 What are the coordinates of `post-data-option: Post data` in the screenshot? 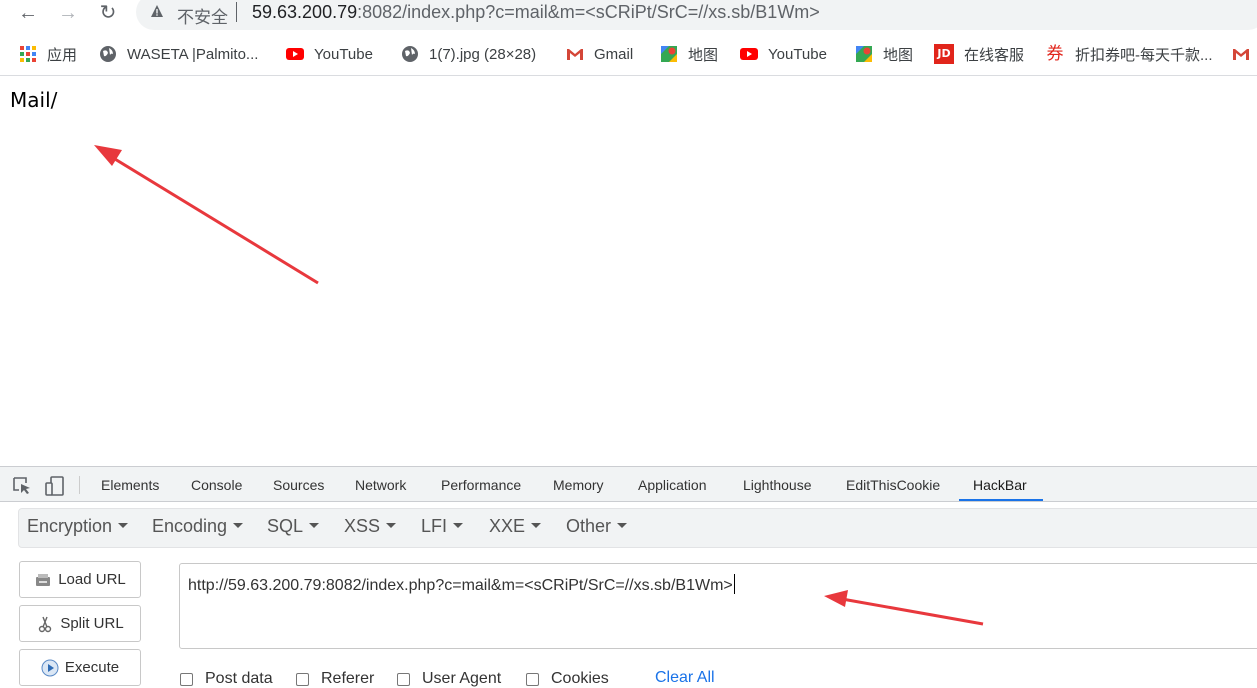 It's located at (226, 679).